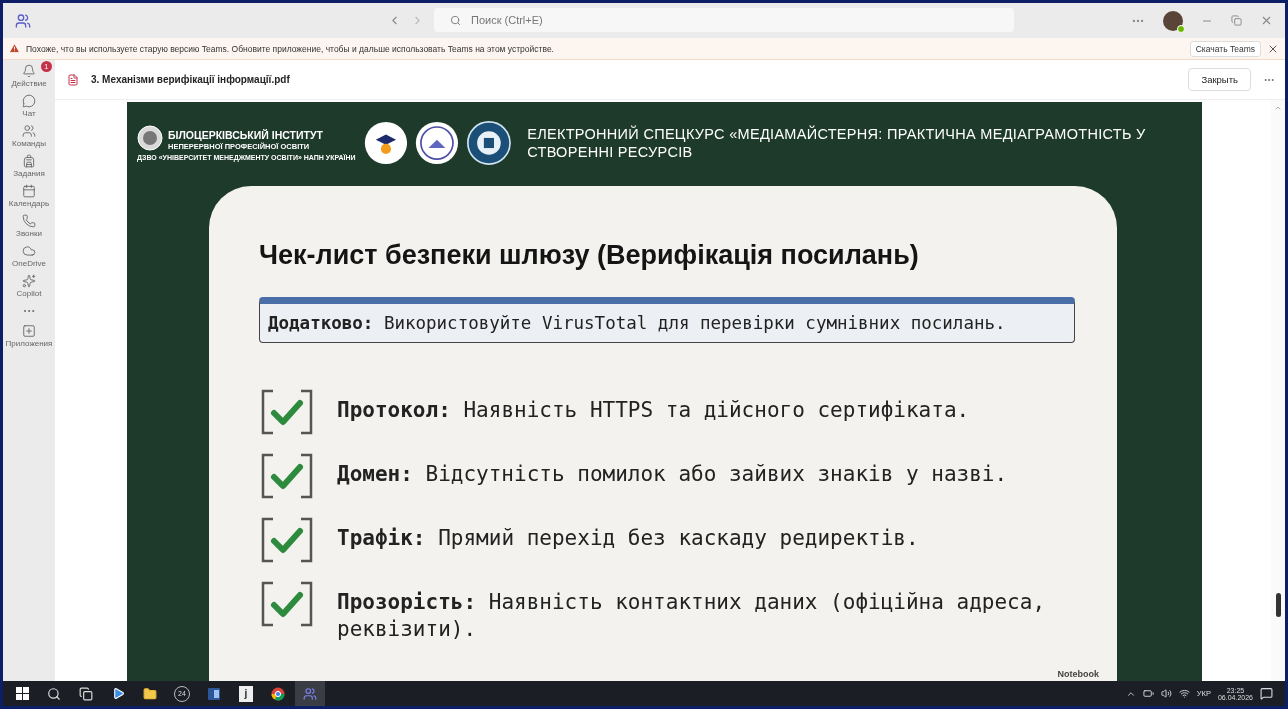 This screenshot has width=1288, height=709. Describe the element at coordinates (290, 48) in the screenshot. I see `update-message: Похоже, что вы используете старую версию Teams. Обновите приложение, чтобы и дальше использовать Teams на этом устройстве.` at that location.